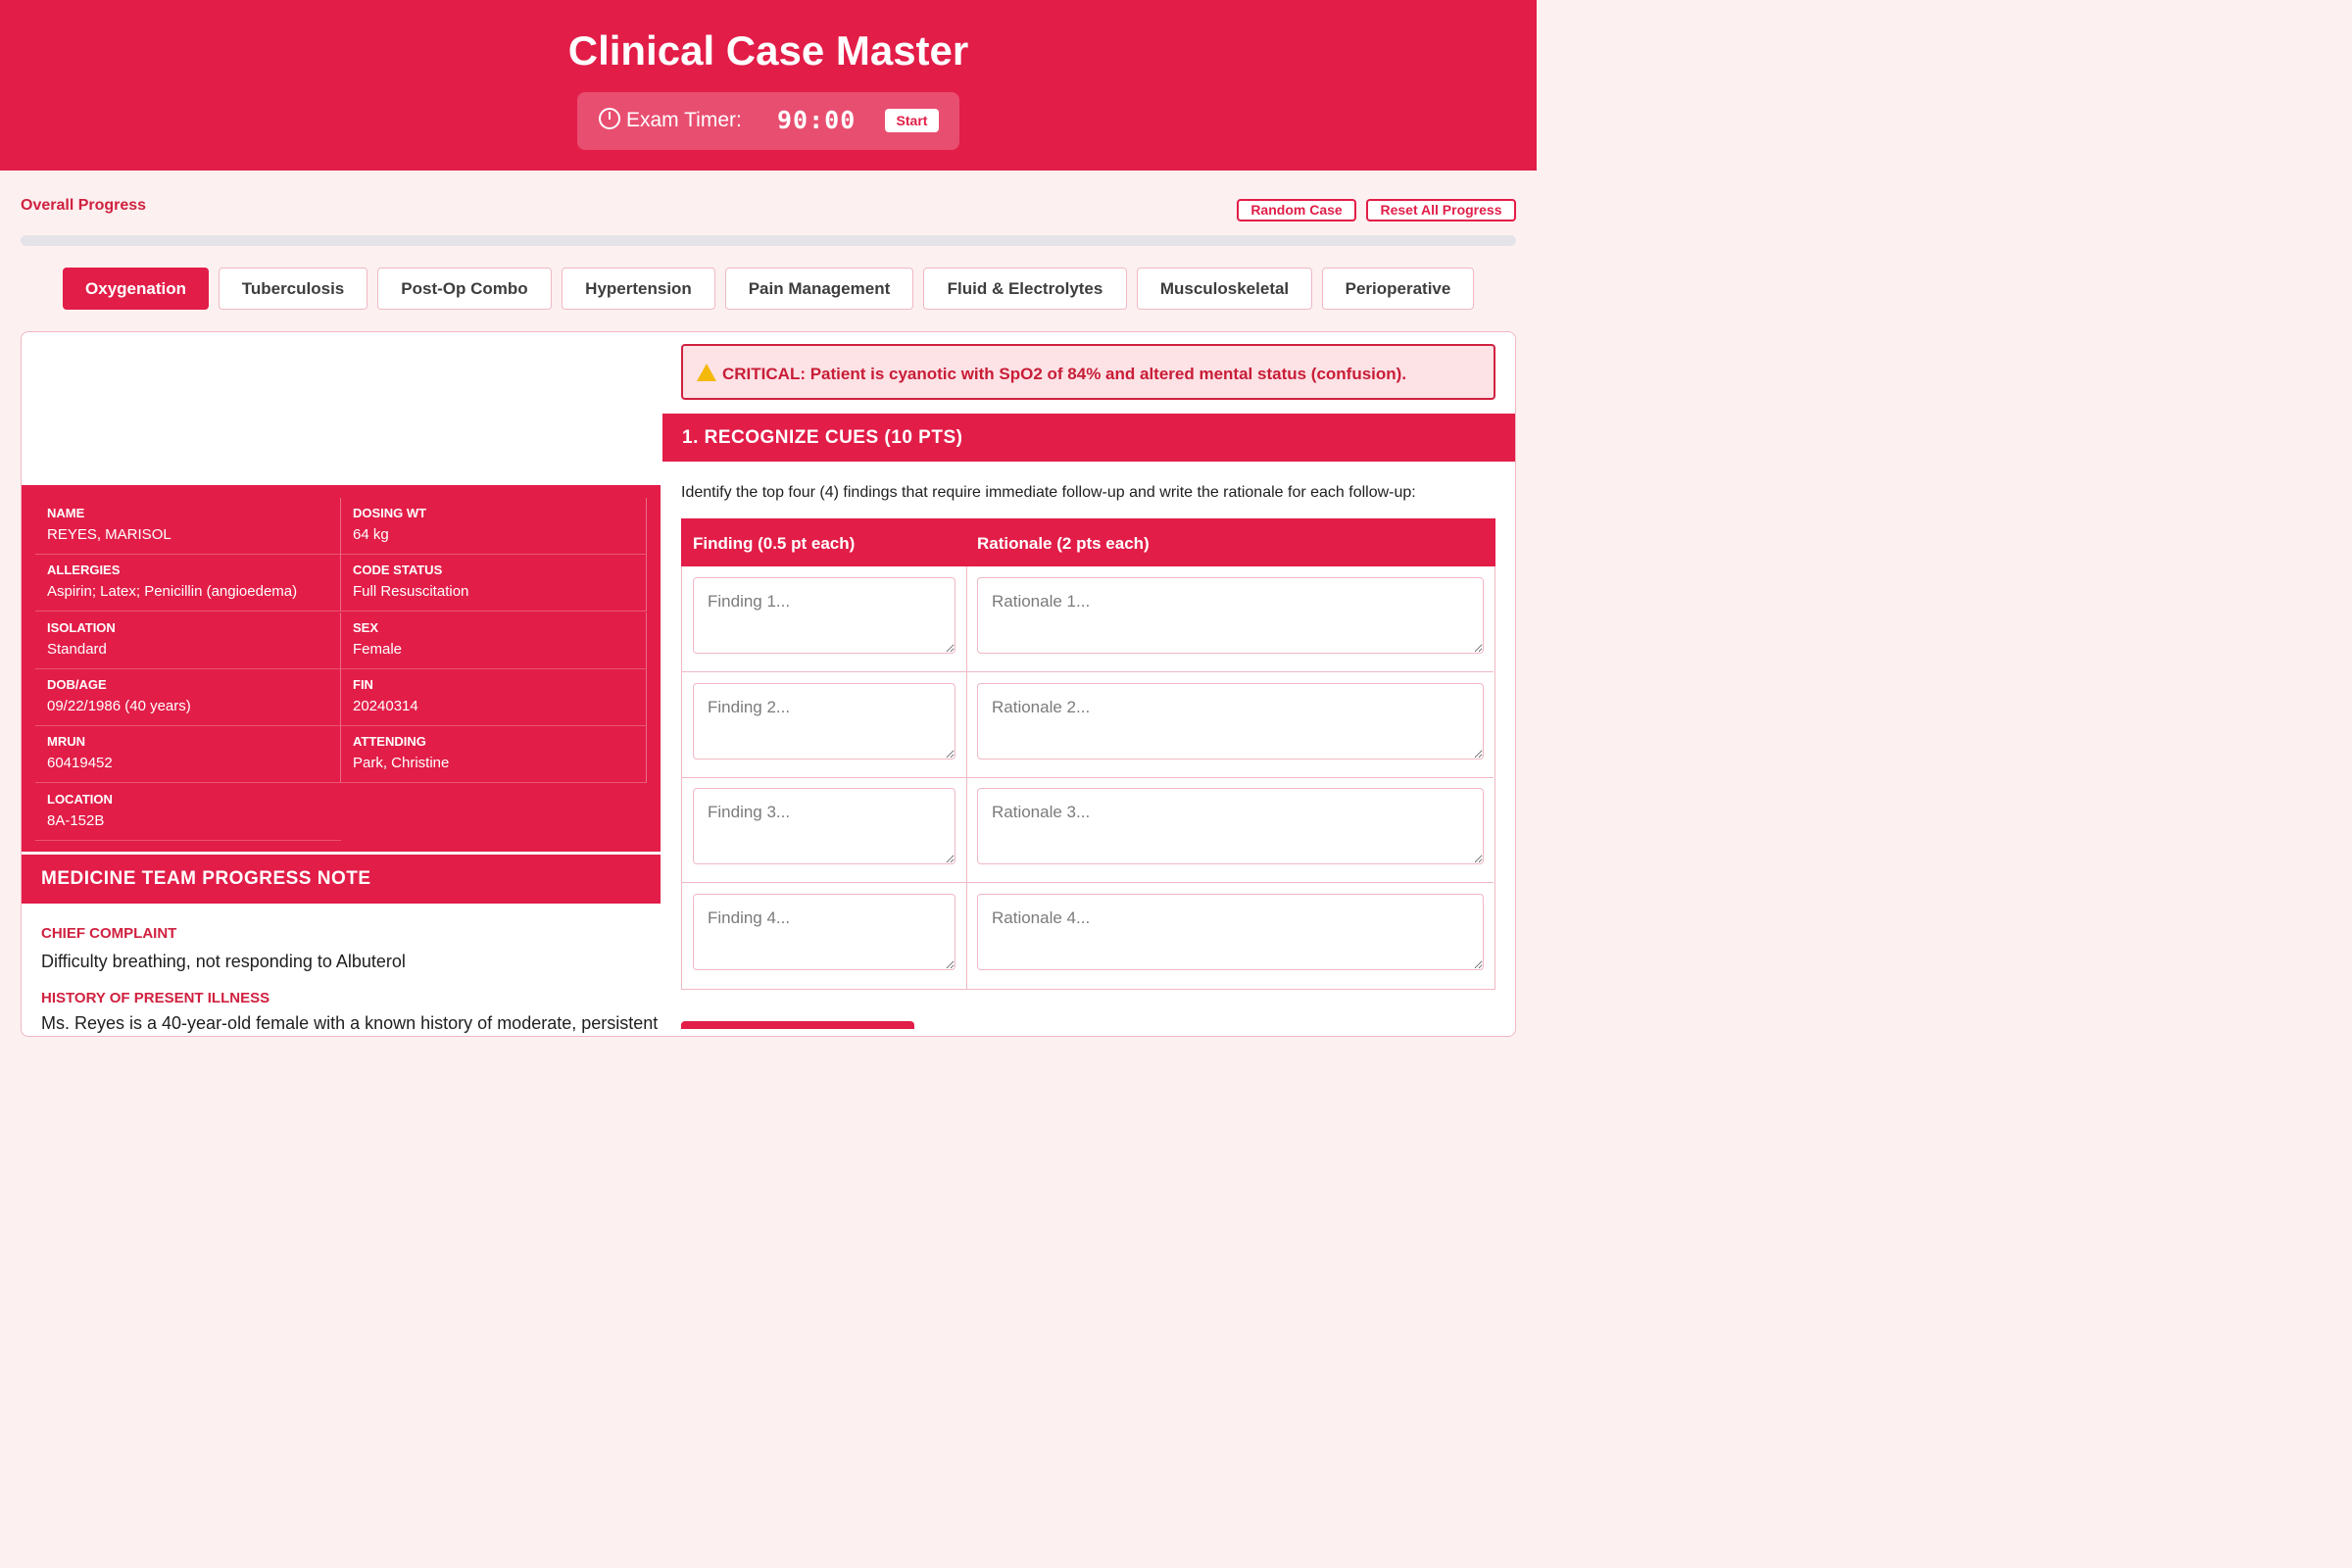  Describe the element at coordinates (1441, 210) in the screenshot. I see `reset-all-progress-button: Reset All Progress` at that location.